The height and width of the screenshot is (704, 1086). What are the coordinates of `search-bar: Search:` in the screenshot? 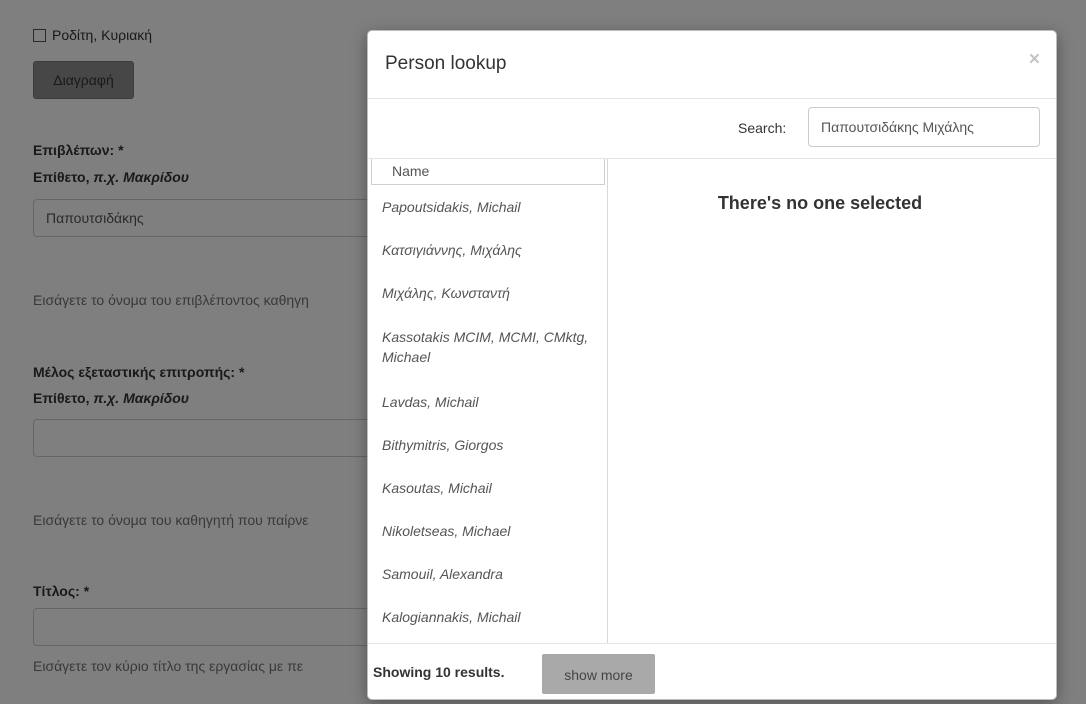 It's located at (712, 129).